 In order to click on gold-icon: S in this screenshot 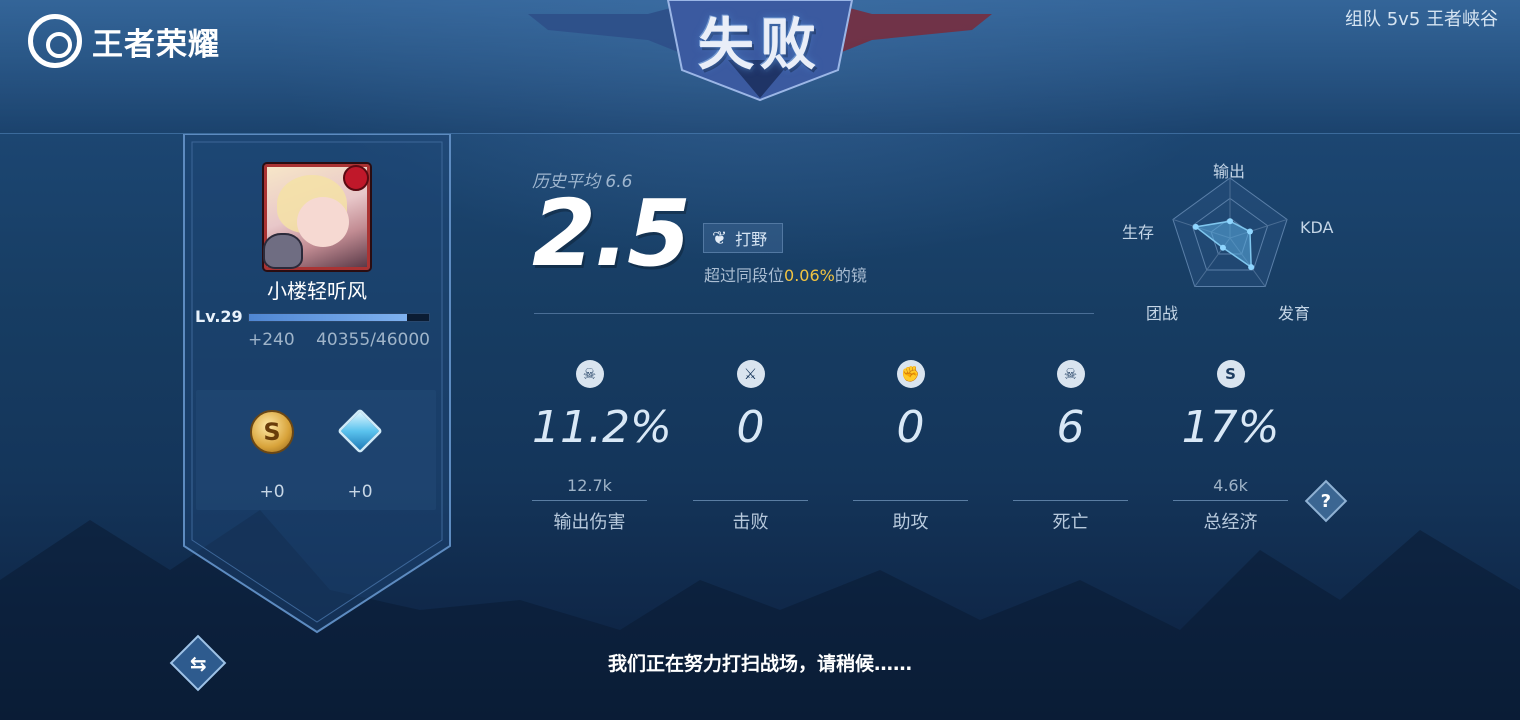, I will do `click(1230, 374)`.